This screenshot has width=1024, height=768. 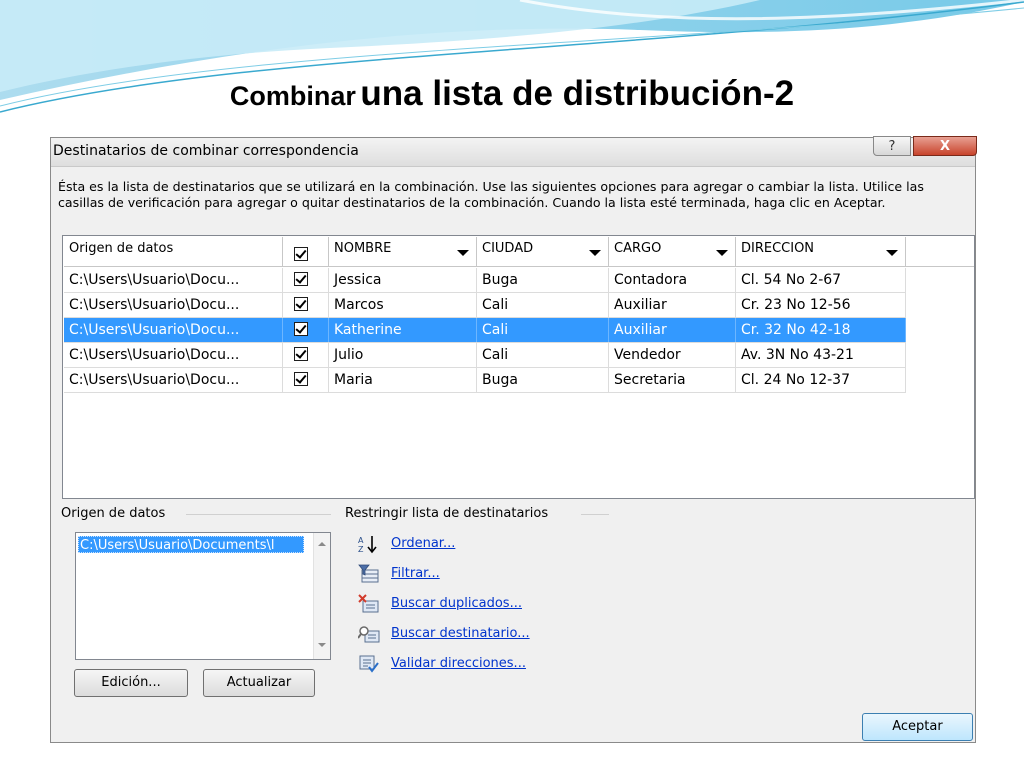 I want to click on cell-direccion: Cl. 54 No 2-67, so click(x=821, y=280).